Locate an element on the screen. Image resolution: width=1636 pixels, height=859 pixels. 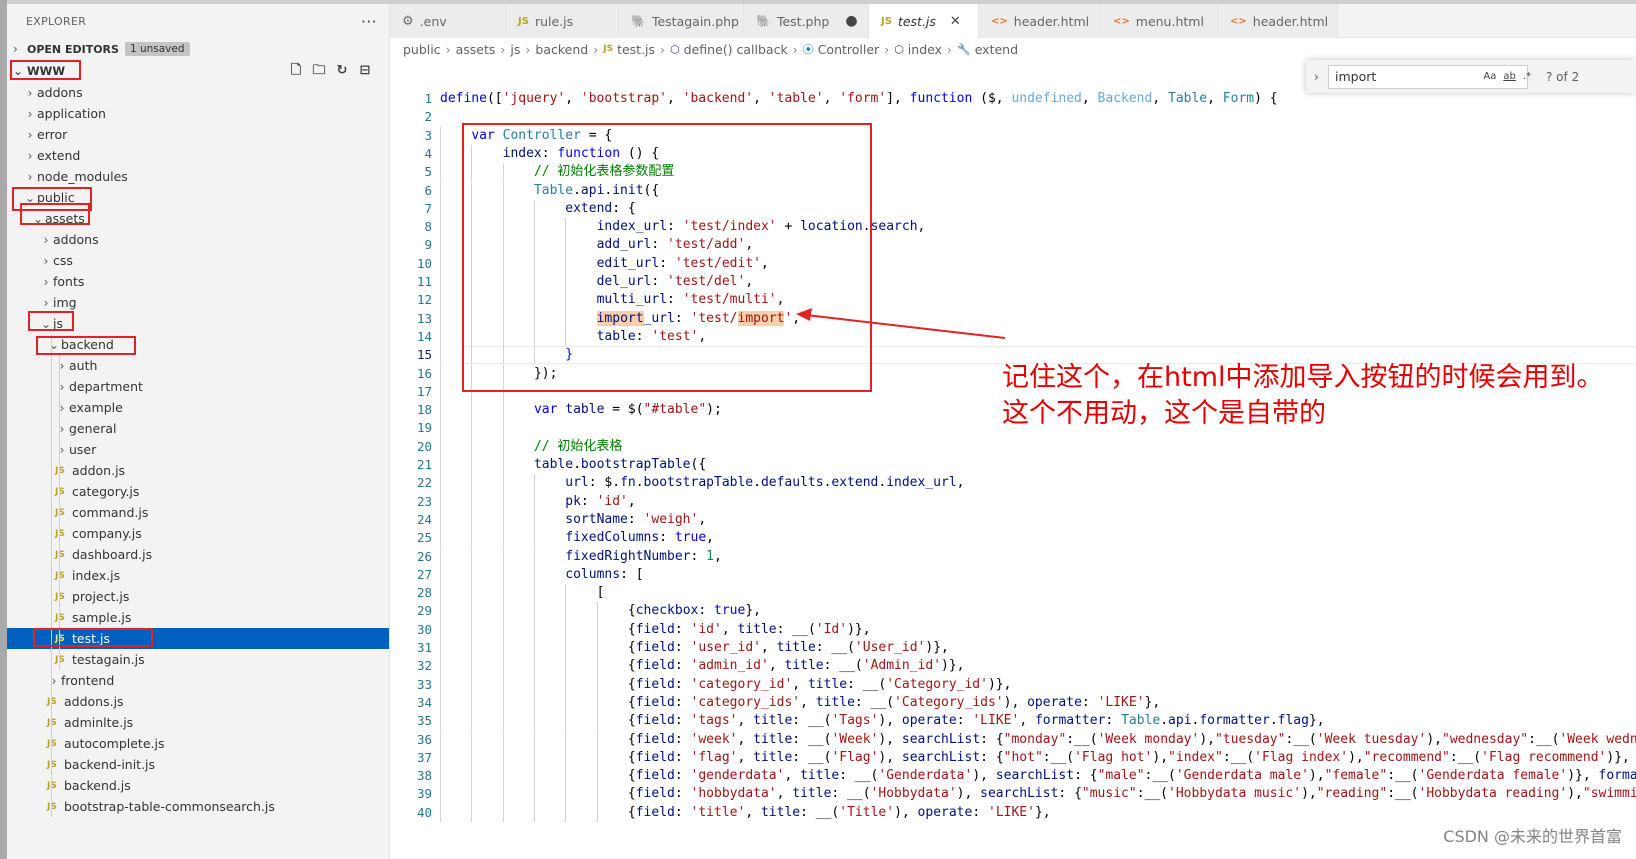
tree-file: JStest.js is located at coordinates (198, 638).